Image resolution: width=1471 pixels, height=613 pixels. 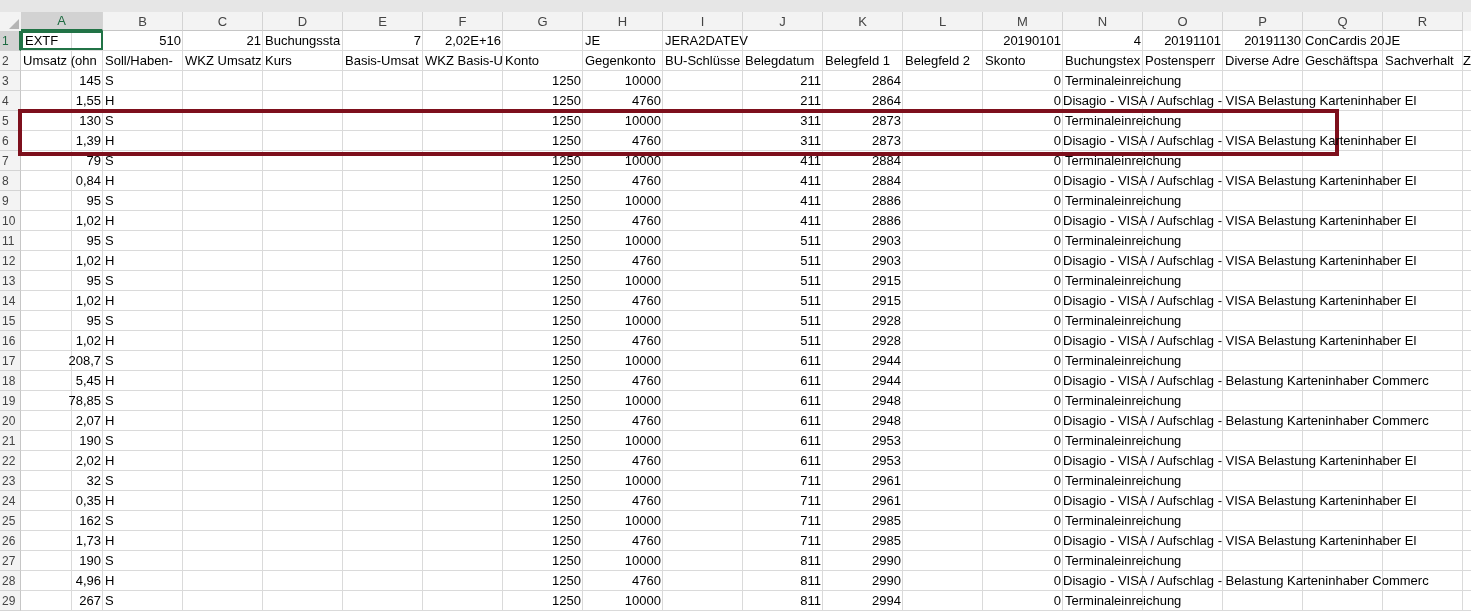 What do you see at coordinates (10, 241) in the screenshot?
I see `row-header: 11` at bounding box center [10, 241].